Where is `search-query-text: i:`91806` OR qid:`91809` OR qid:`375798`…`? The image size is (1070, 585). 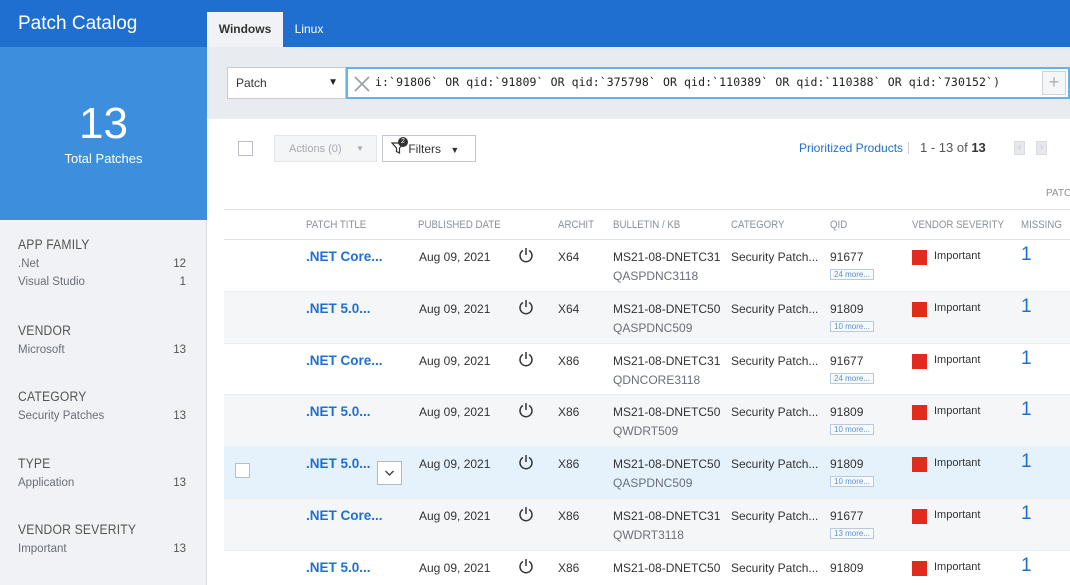 search-query-text: i:`91806` OR qid:`91809` OR qid:`375798`… is located at coordinates (688, 82).